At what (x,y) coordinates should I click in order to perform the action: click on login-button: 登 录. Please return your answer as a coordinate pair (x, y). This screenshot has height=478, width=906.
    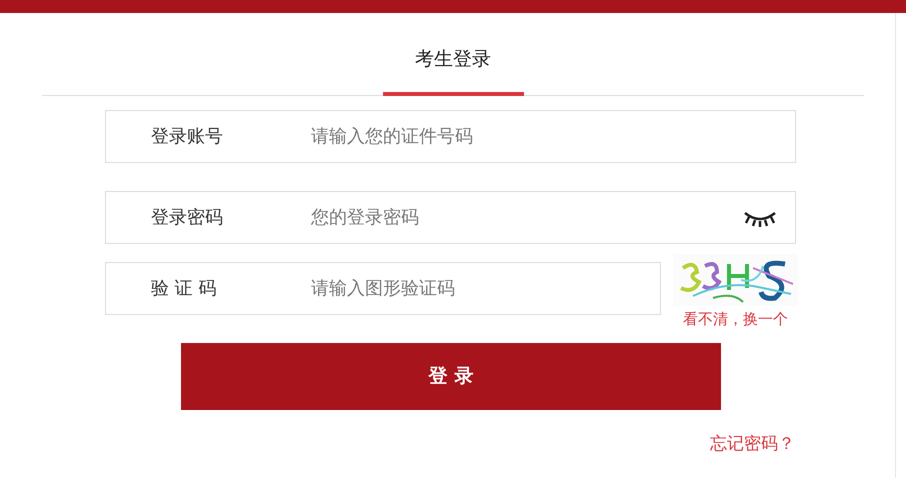
    Looking at the image, I should click on (451, 376).